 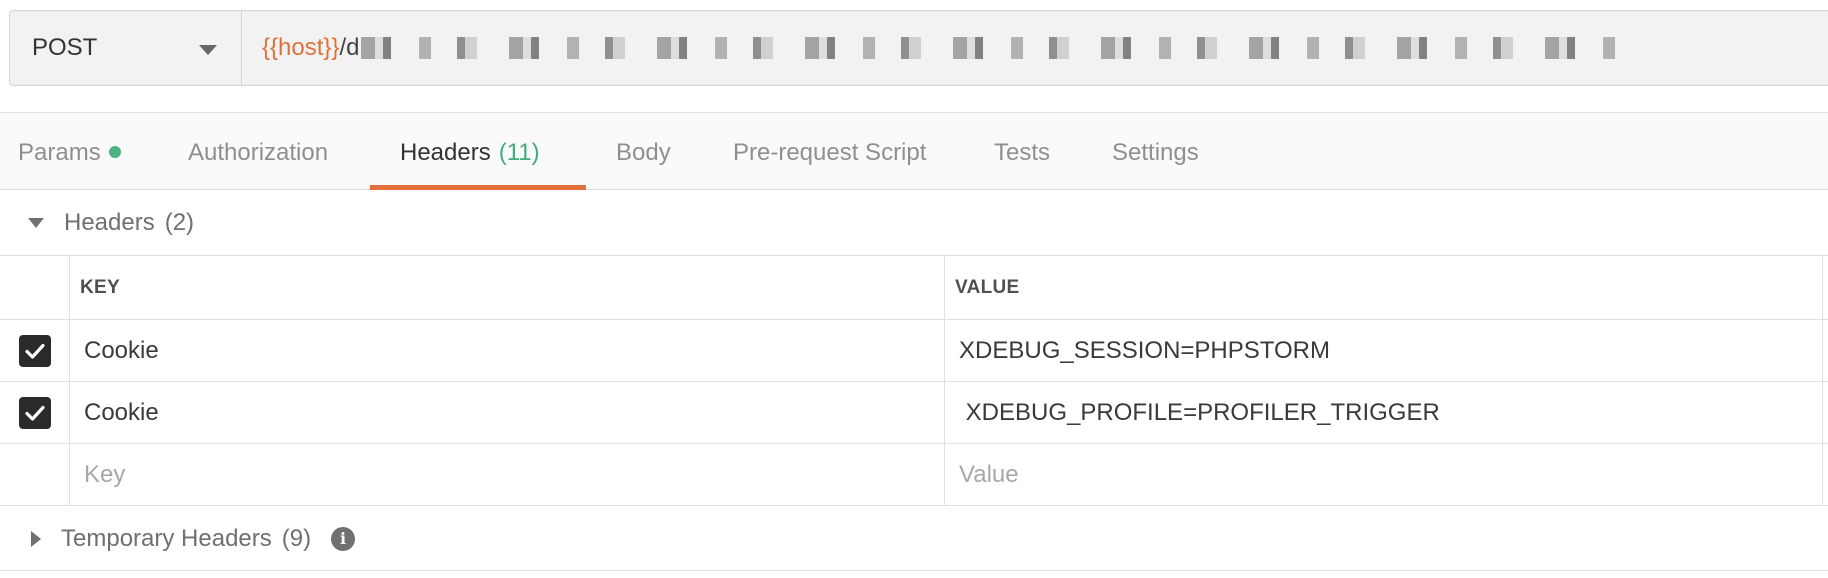 I want to click on tab-headers: Headers (11), so click(x=470, y=151).